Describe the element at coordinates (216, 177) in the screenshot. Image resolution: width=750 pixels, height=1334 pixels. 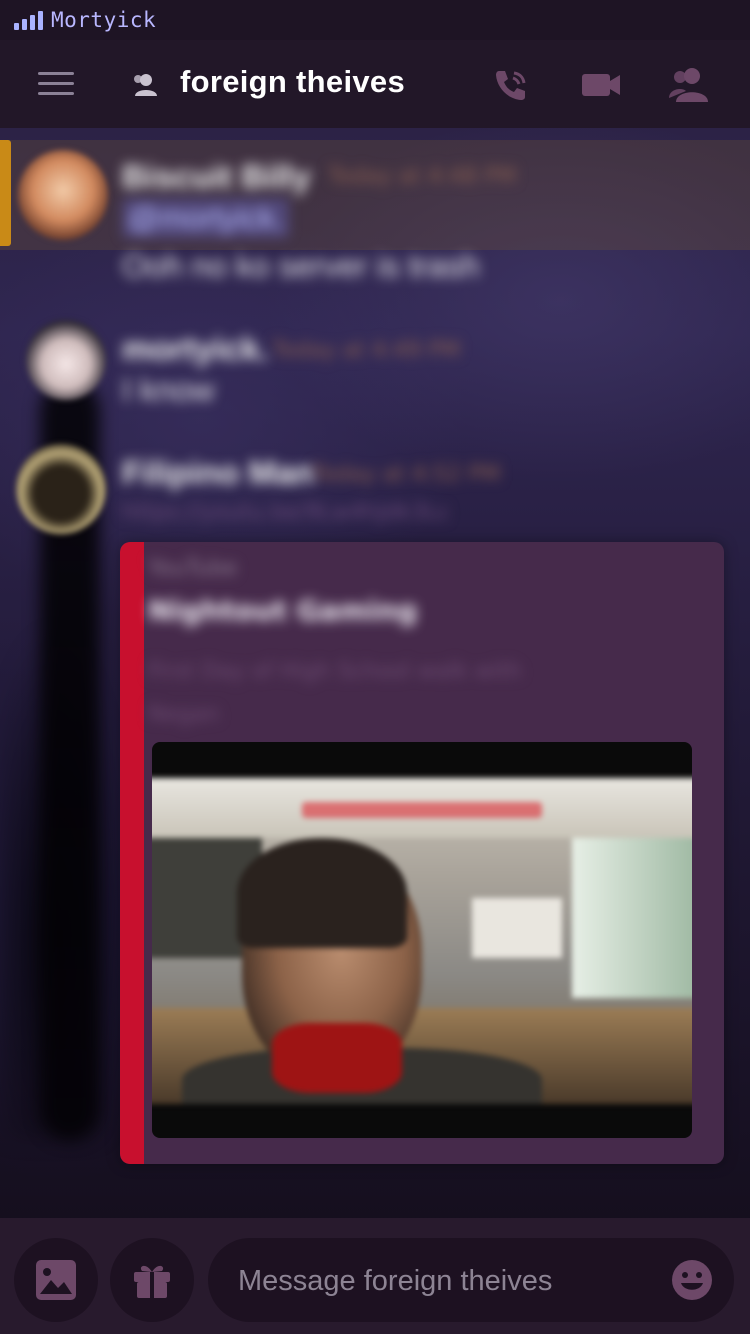
I see `username: Biscuit Billy` at that location.